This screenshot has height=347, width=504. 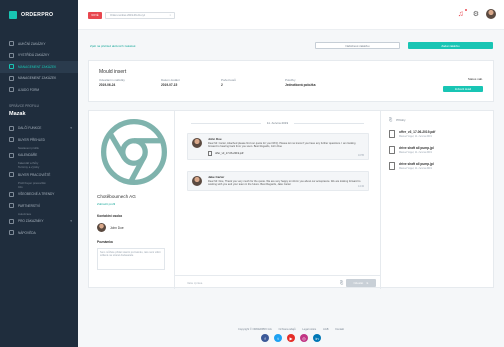 I want to click on sidebar-item-vseobecne: Všeobecné a trendy, so click(x=39, y=195).